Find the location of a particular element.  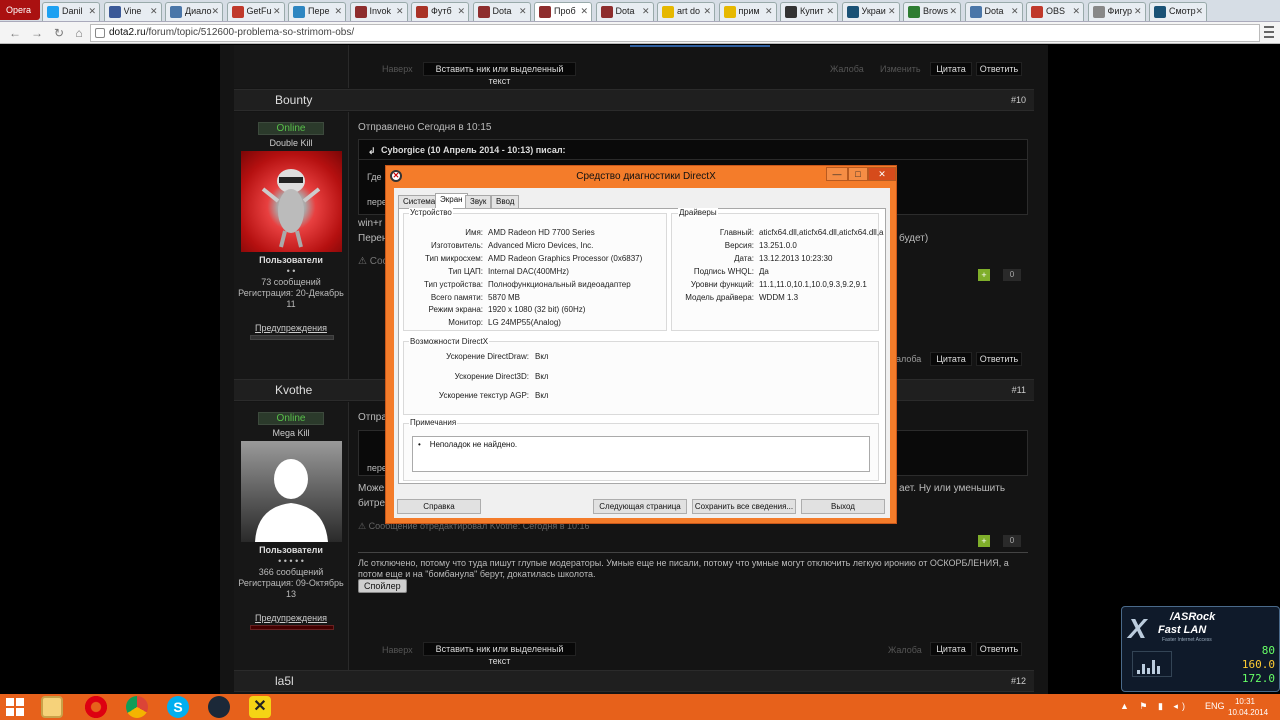

clock-time: 10:31 is located at coordinates (1245, 701).